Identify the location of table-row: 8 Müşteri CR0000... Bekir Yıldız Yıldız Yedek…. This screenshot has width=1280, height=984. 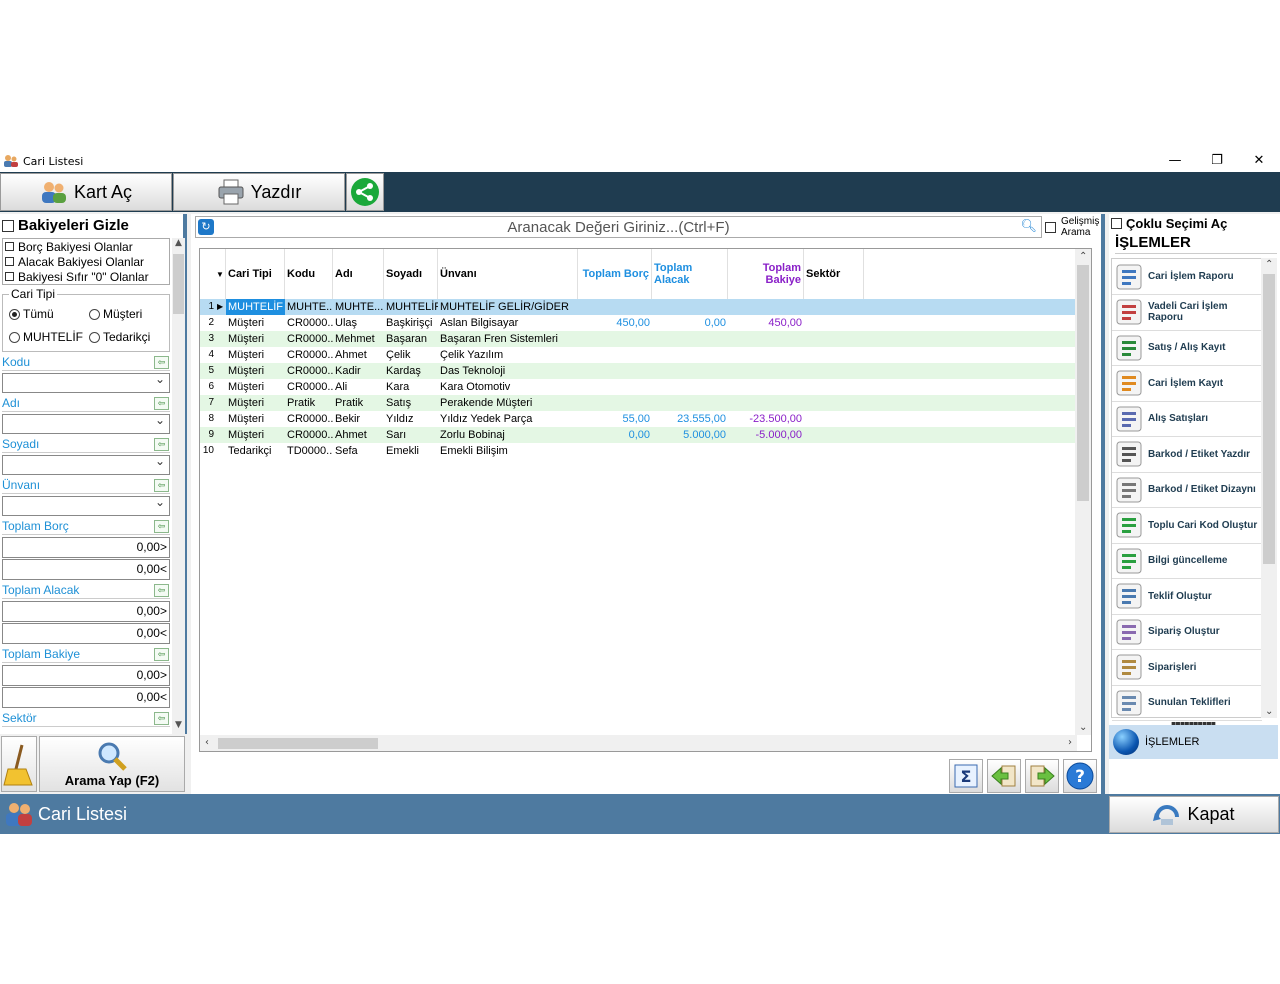
(638, 419).